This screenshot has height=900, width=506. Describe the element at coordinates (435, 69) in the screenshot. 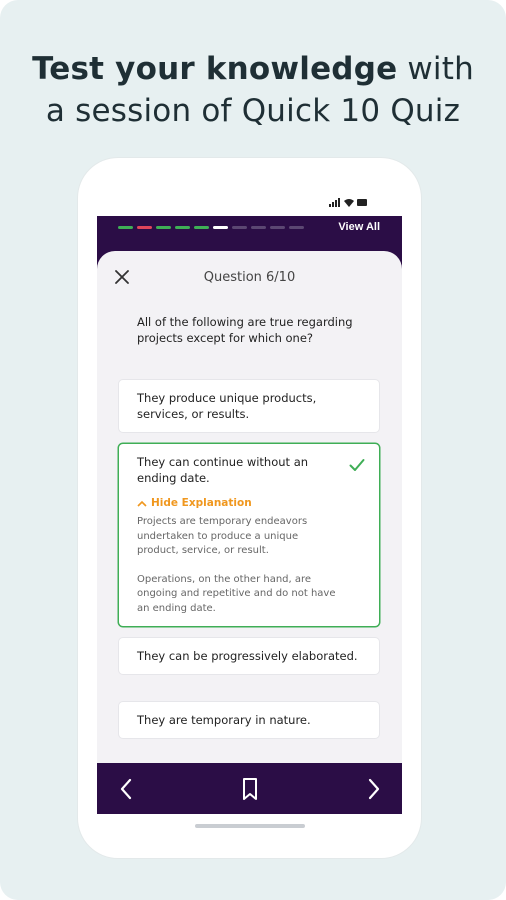

I see `headline-rest: with` at that location.